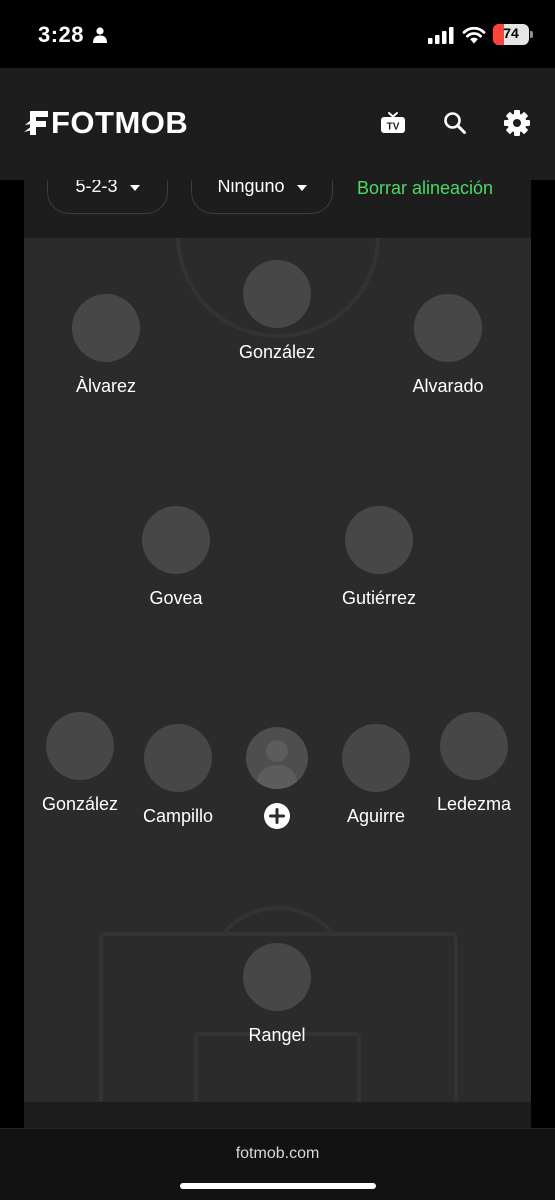 Image resolution: width=555 pixels, height=1200 pixels. Describe the element at coordinates (277, 34) in the screenshot. I see `status-bar: 3:28 74` at that location.